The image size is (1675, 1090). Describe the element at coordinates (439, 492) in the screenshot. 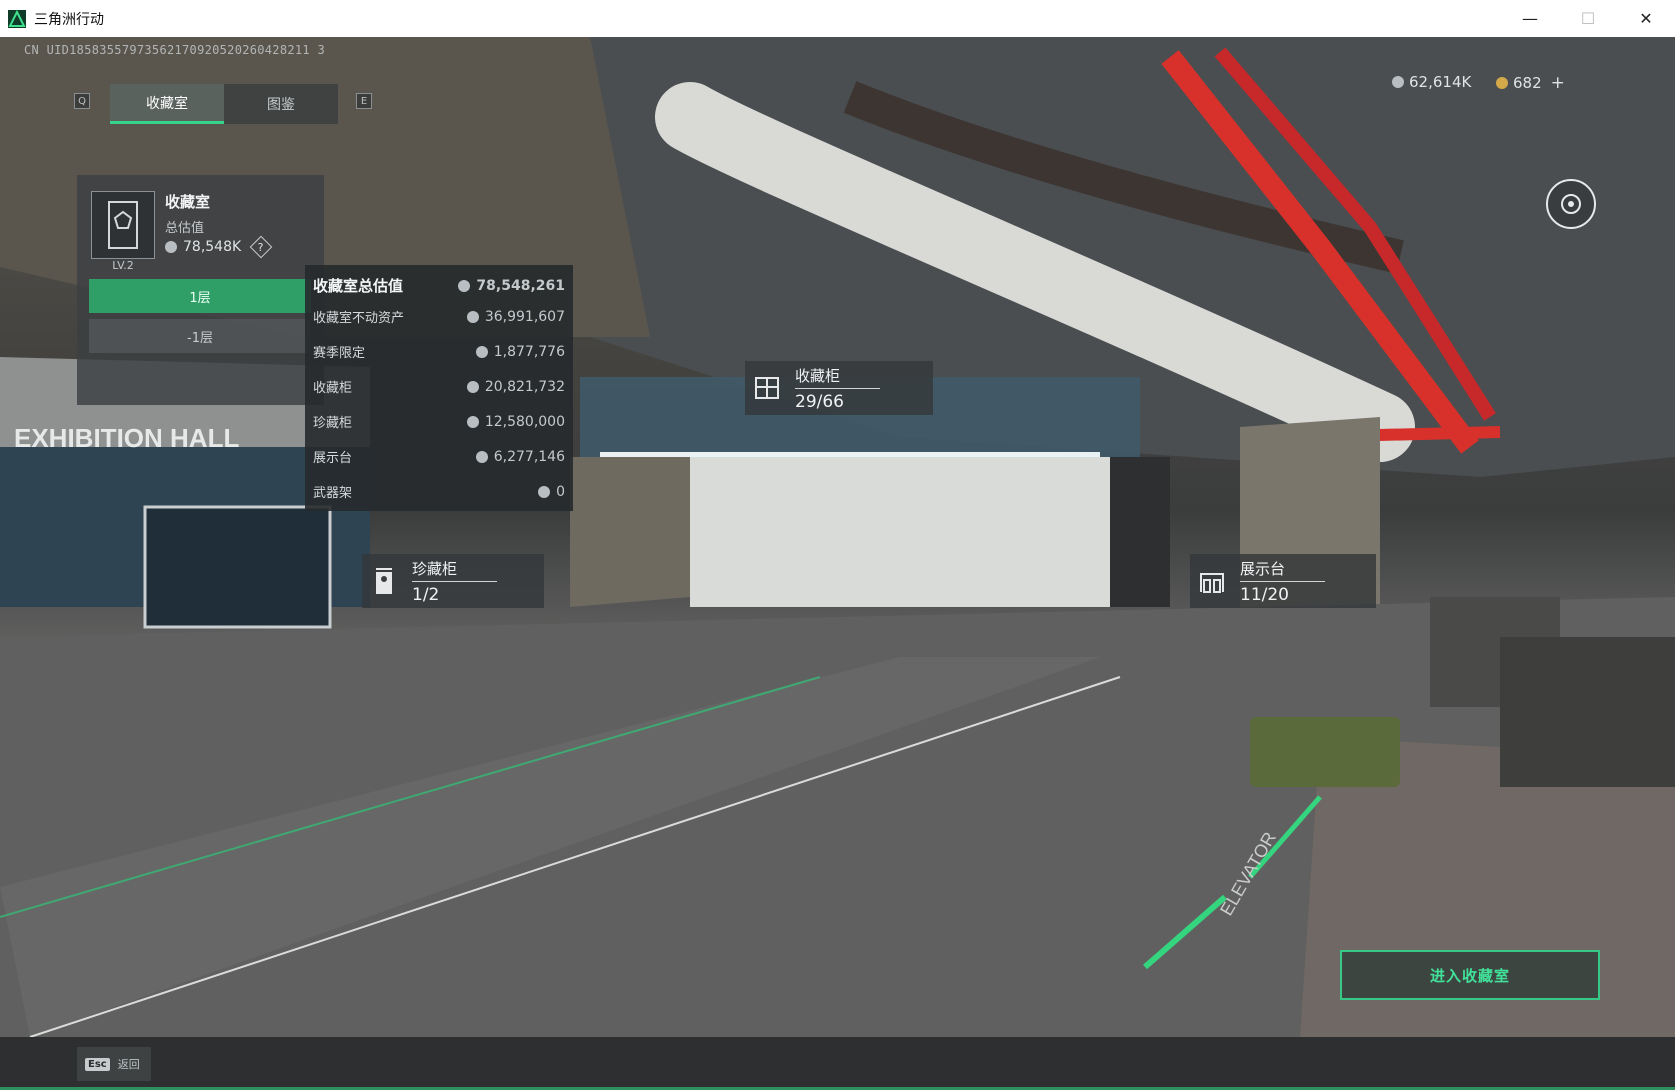

I see `breakdown-row: 武器架 0` at that location.